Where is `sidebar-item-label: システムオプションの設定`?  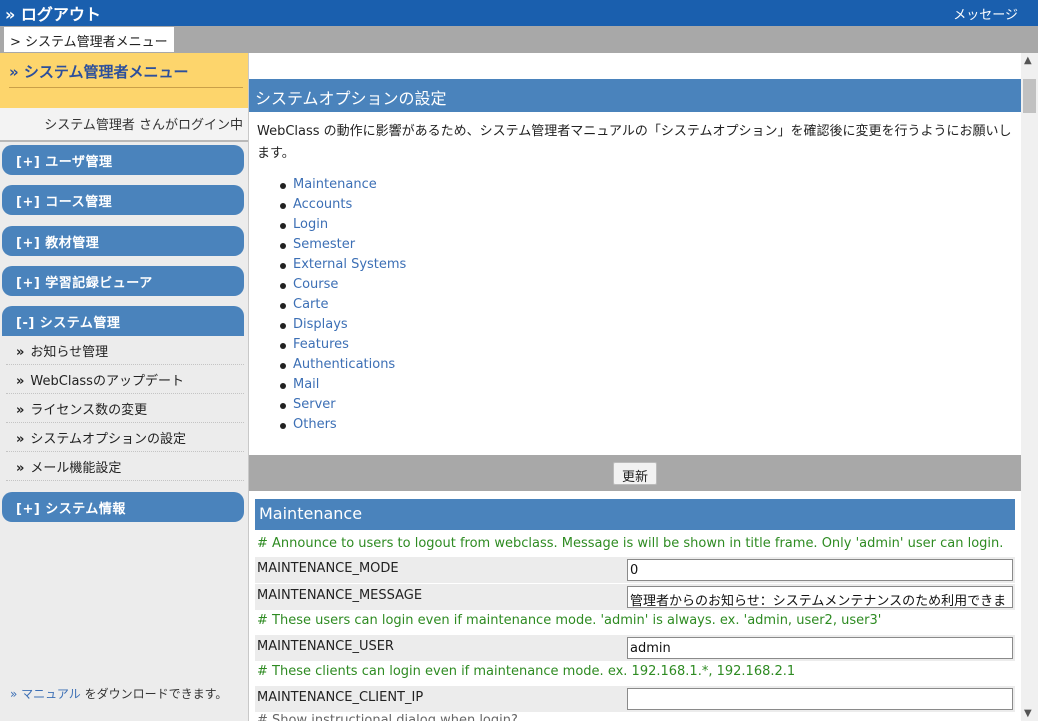 sidebar-item-label: システムオプションの設定 is located at coordinates (108, 439).